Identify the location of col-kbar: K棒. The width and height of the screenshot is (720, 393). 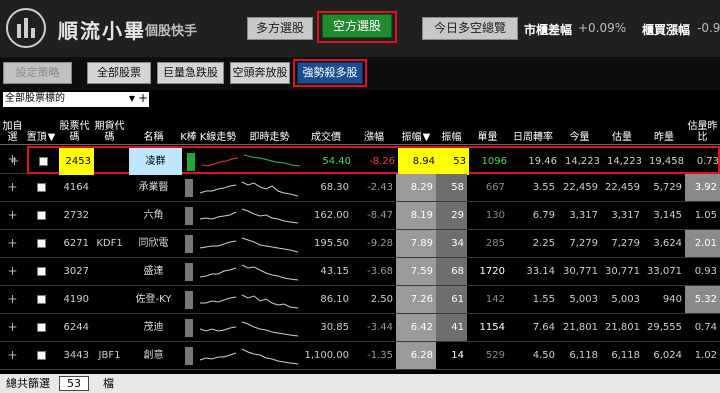
(188, 129).